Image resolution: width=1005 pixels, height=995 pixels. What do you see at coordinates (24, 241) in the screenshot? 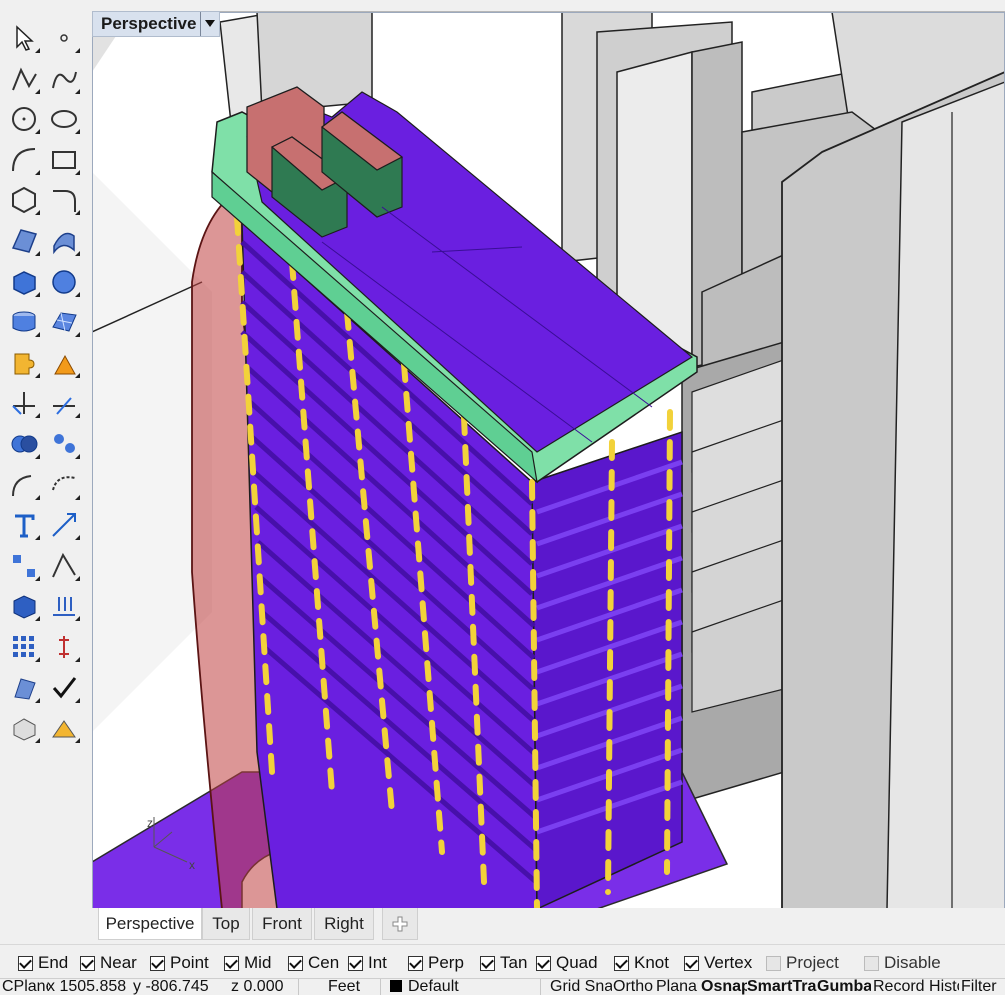
I see `surface-icon` at bounding box center [24, 241].